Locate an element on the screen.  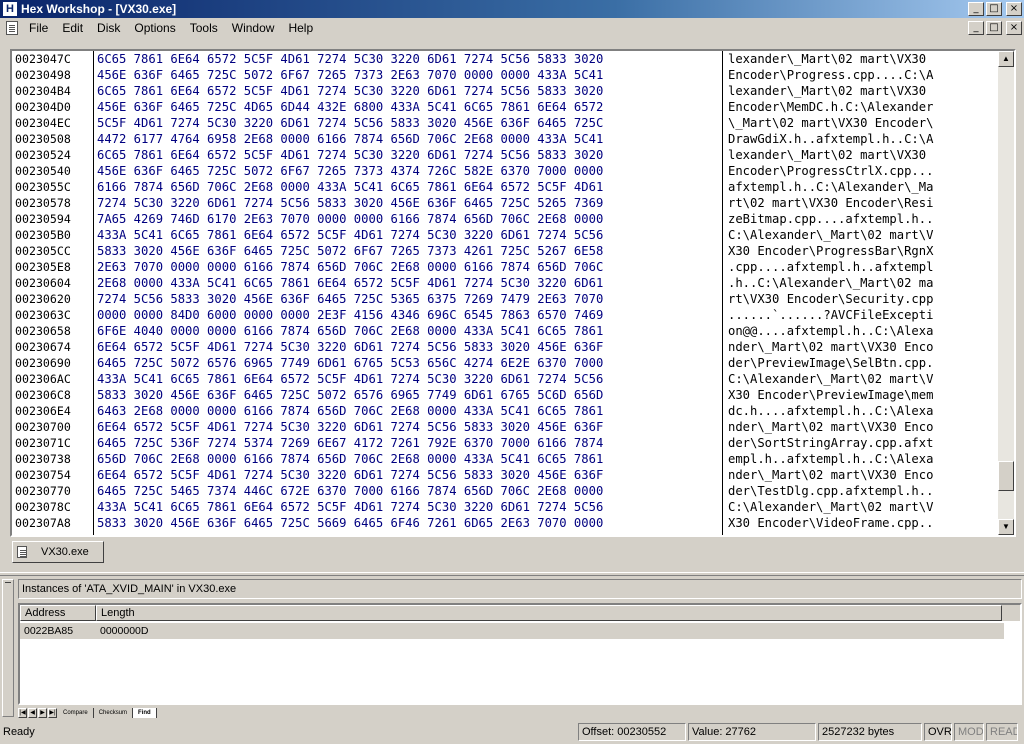
menu-disk: Disk is located at coordinates (108, 28).